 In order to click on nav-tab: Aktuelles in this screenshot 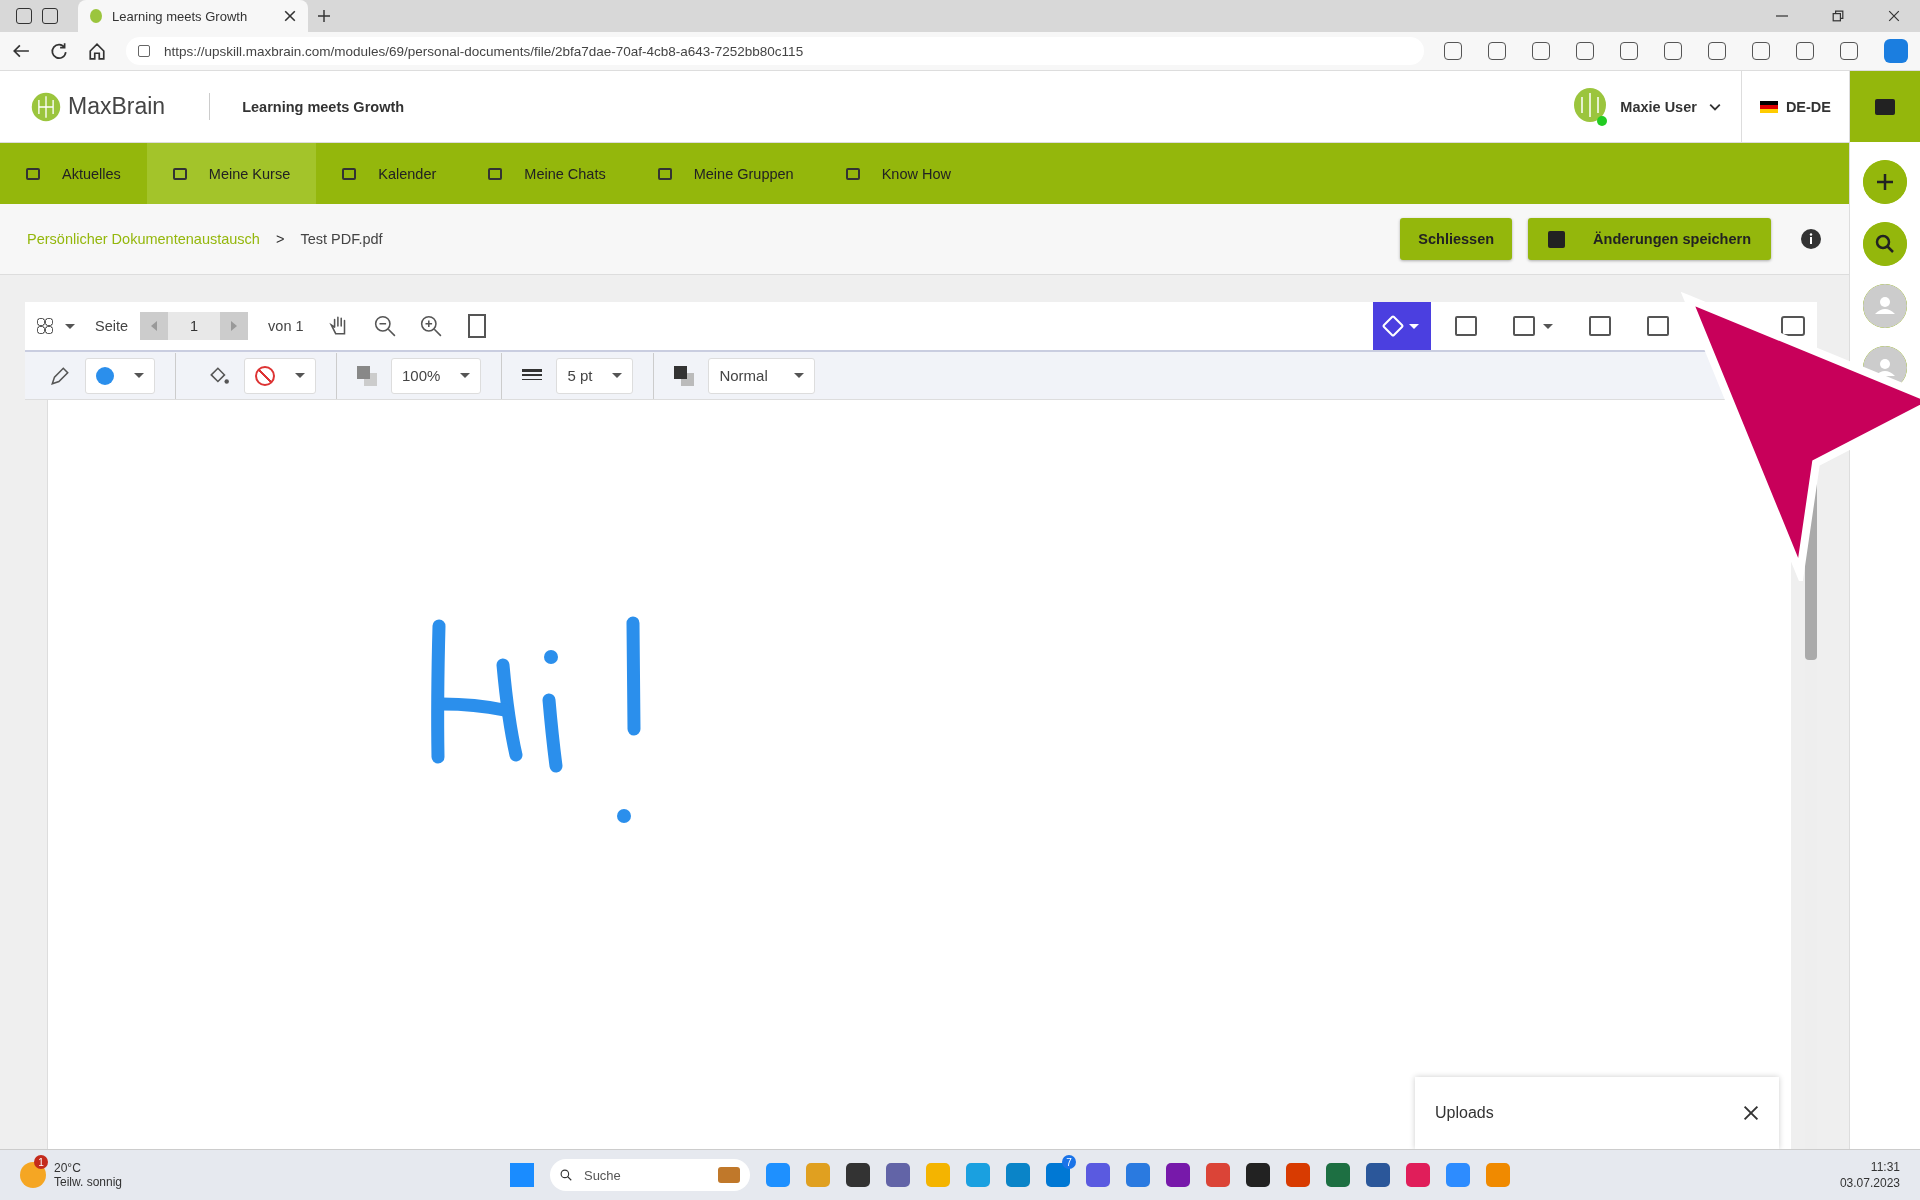, I will do `click(73, 173)`.